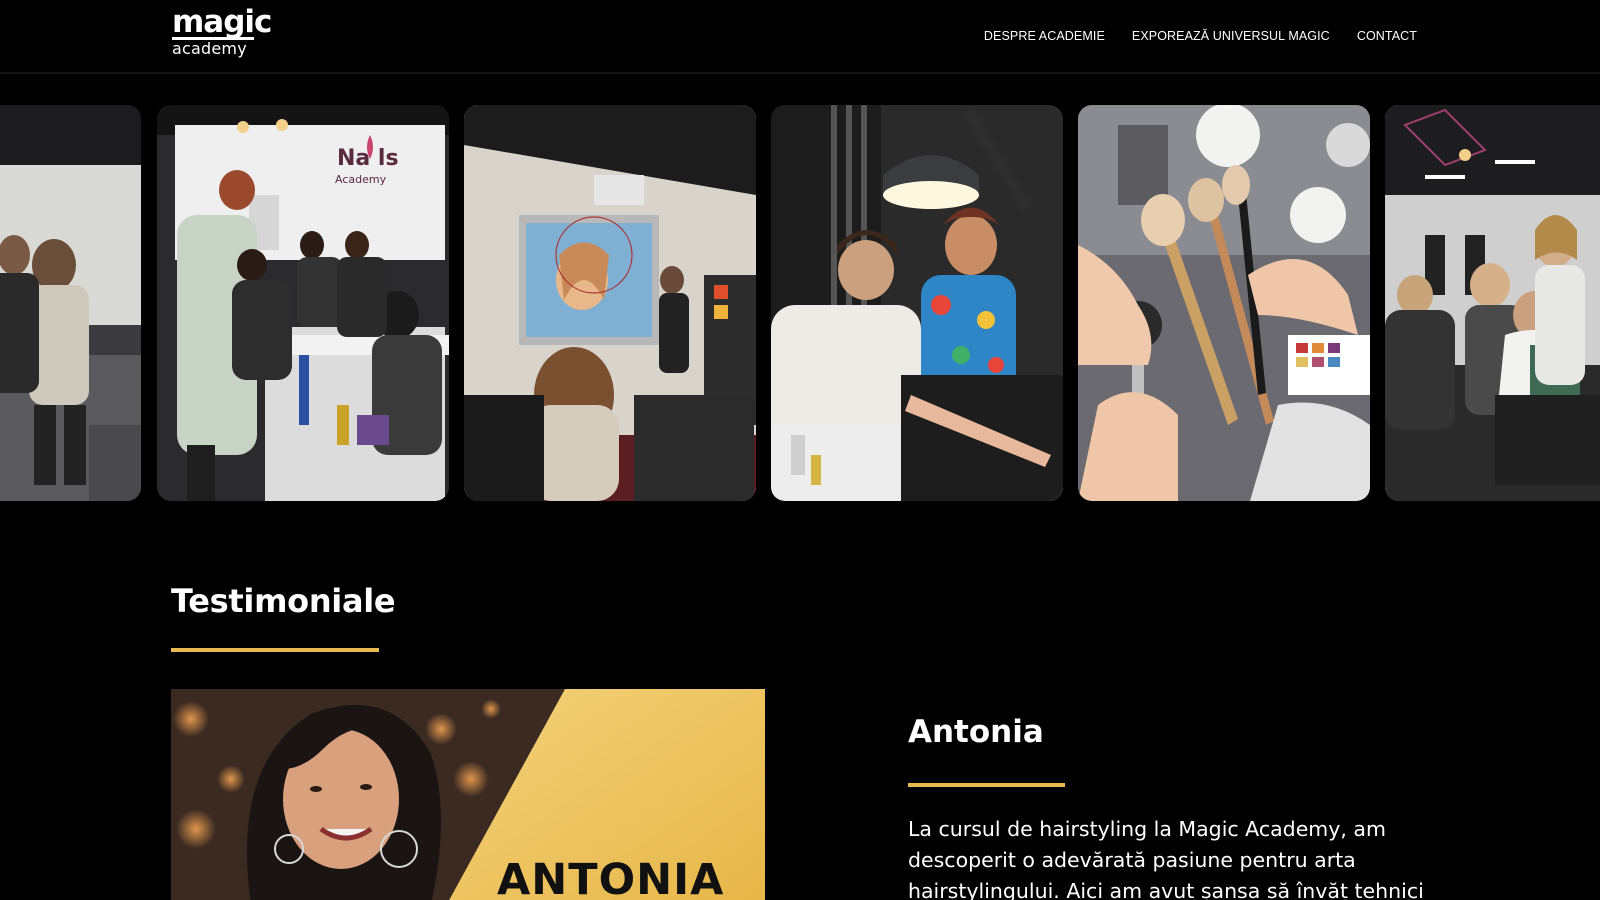 The image size is (1600, 900). I want to click on testimonials-title-underline, so click(275, 650).